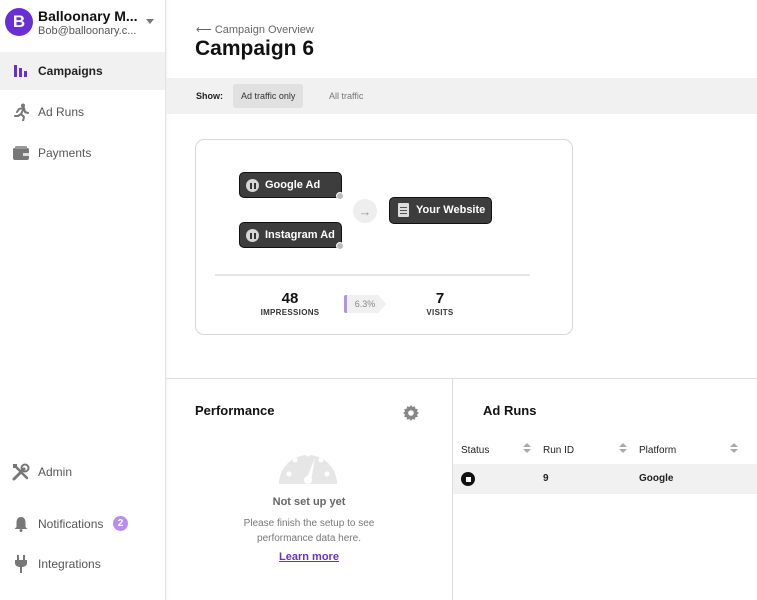 The image size is (757, 600). Describe the element at coordinates (71, 524) in the screenshot. I see `sidebar-item-label: Notifications` at that location.